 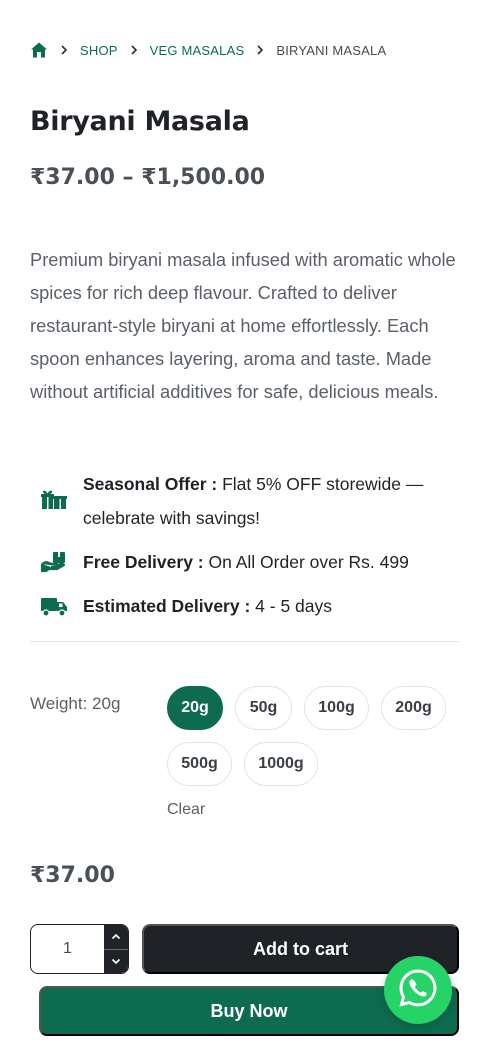 What do you see at coordinates (336, 708) in the screenshot?
I see `weight-option-100g: 100g` at bounding box center [336, 708].